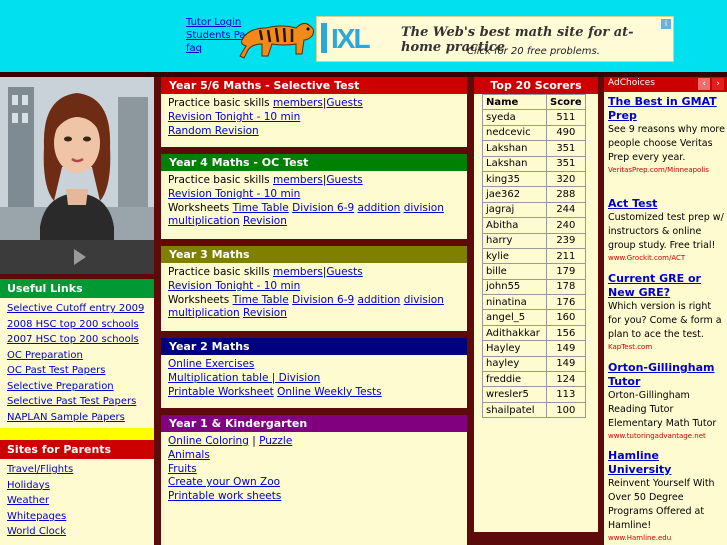  What do you see at coordinates (80, 402) in the screenshot?
I see `useful-link: Selective Past Test Papers` at bounding box center [80, 402].